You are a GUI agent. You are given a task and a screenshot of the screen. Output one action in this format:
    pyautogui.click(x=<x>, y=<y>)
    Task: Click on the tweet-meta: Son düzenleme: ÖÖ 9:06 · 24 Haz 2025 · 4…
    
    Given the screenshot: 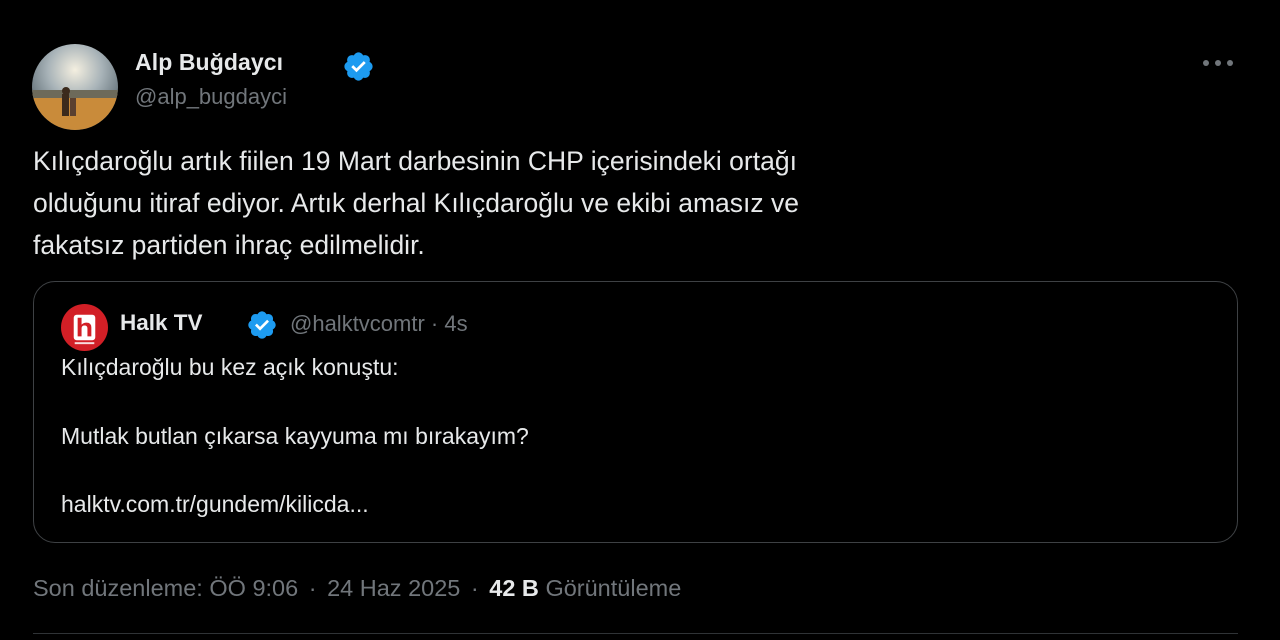 What is the action you would take?
    pyautogui.click(x=357, y=588)
    